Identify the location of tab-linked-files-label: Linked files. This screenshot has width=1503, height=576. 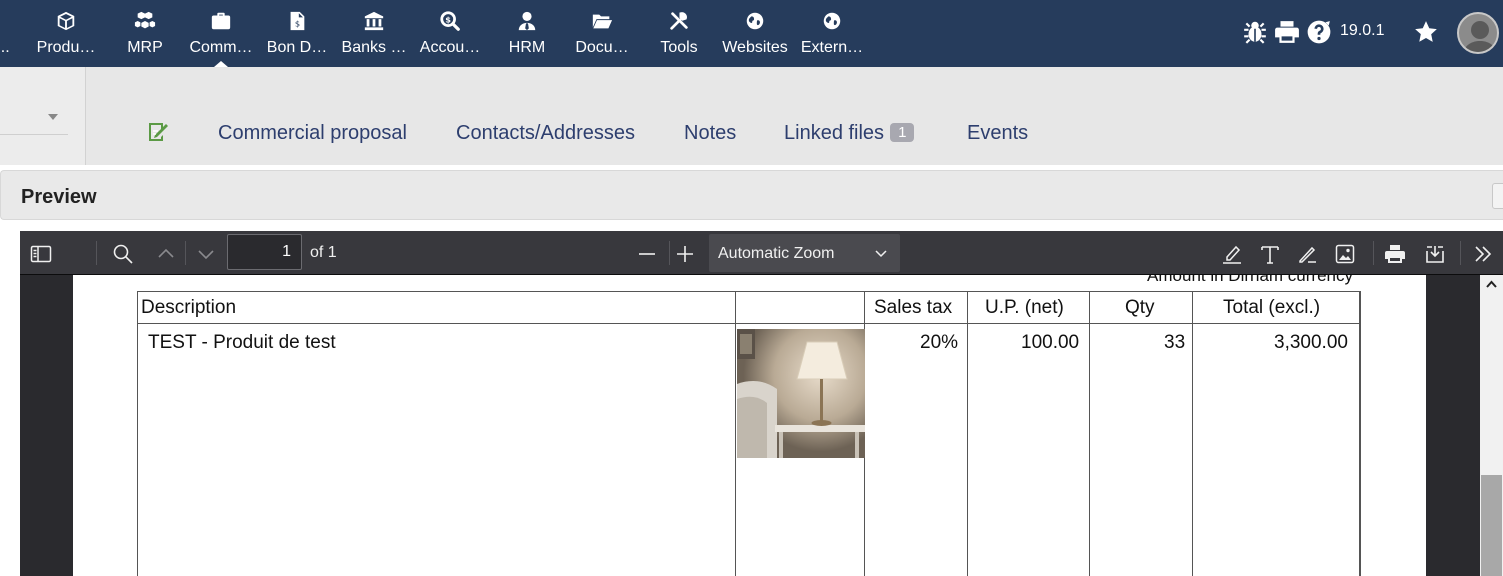
(834, 133).